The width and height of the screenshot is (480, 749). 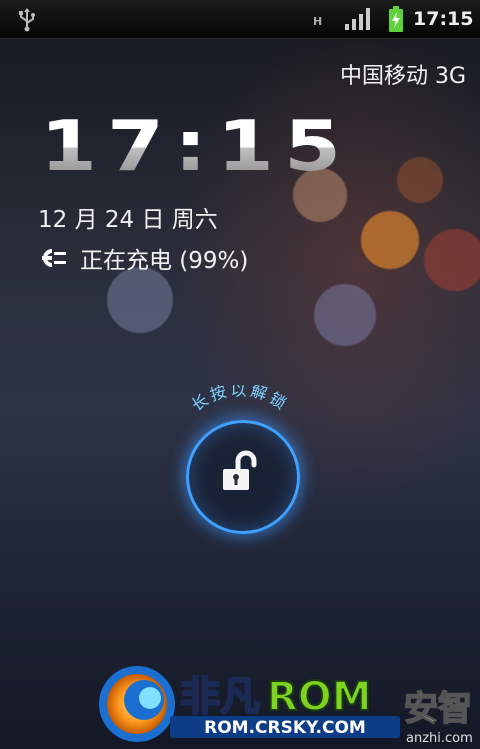 What do you see at coordinates (318, 21) in the screenshot?
I see `network-type-icon: H` at bounding box center [318, 21].